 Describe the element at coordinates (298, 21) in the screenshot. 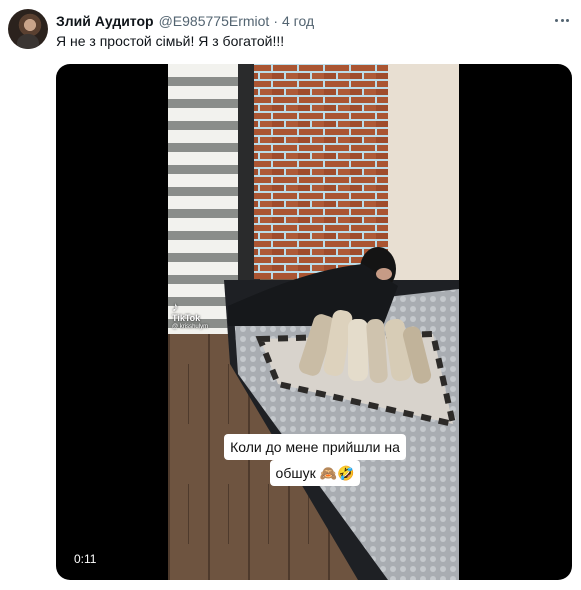

I see `timestamp: 4 год` at that location.